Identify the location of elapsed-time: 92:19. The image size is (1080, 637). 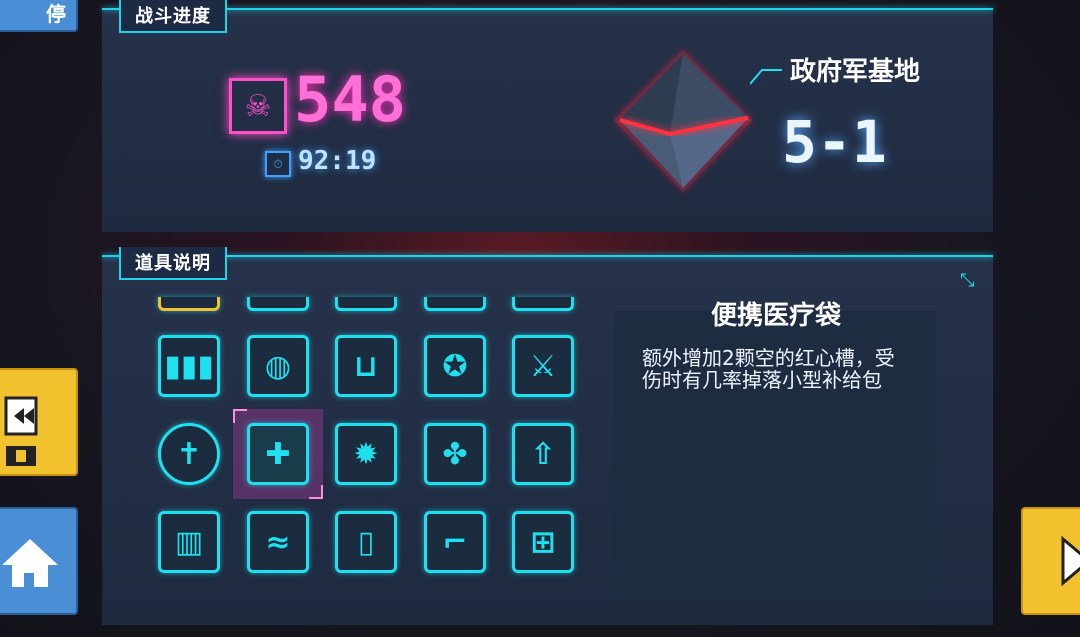
(337, 161).